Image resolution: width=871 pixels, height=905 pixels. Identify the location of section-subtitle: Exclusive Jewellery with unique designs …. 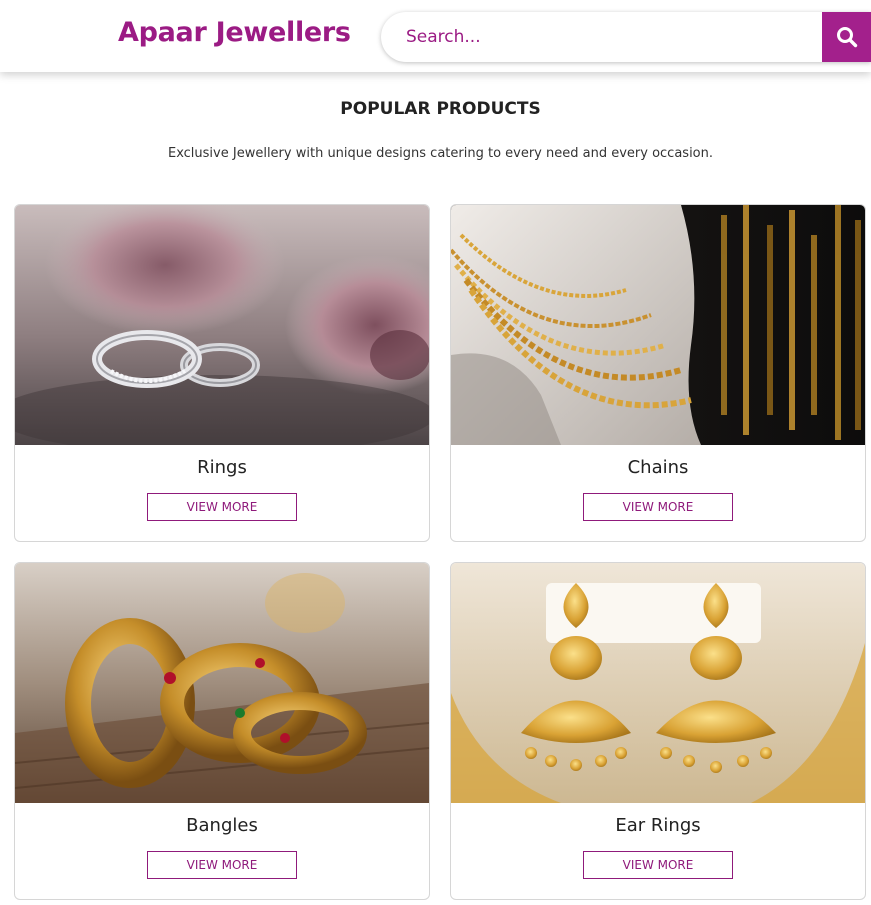
(440, 153).